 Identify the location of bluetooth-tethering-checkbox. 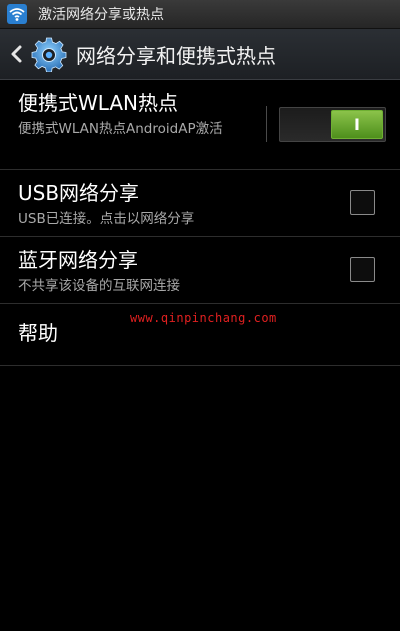
(362, 269).